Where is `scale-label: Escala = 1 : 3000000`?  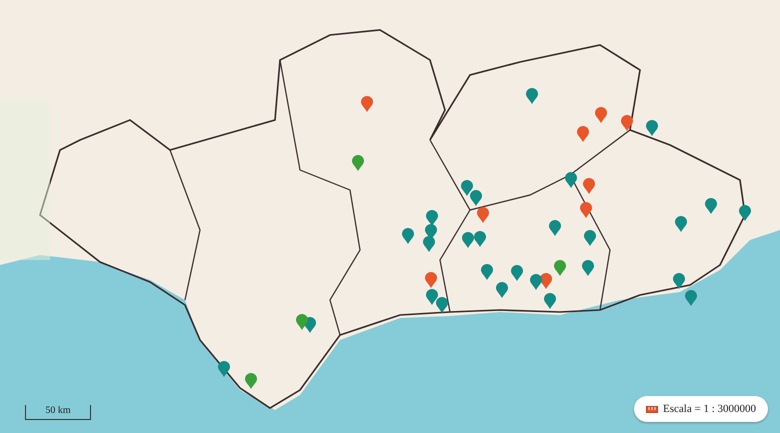 scale-label: Escala = 1 : 3000000 is located at coordinates (709, 409).